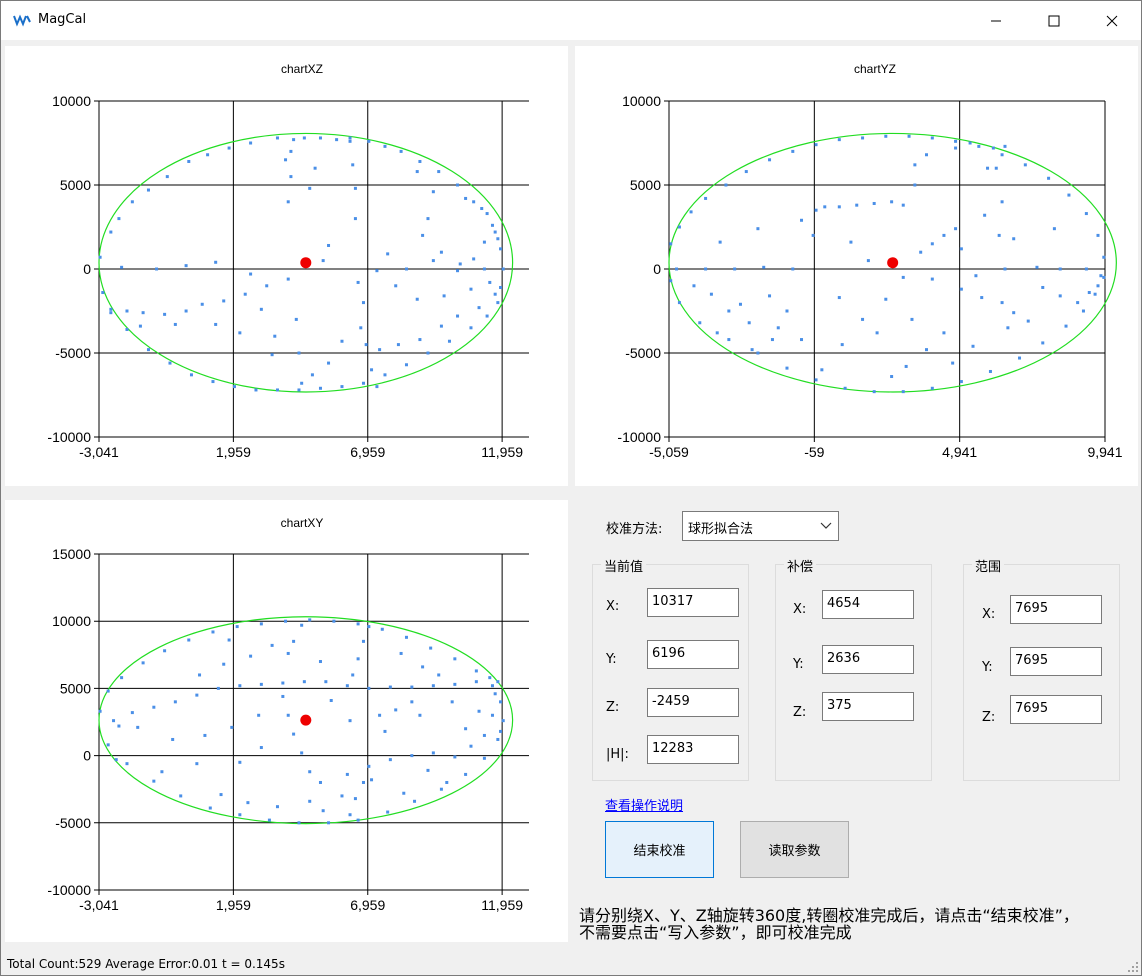 The width and height of the screenshot is (1142, 976). What do you see at coordinates (1133, 967) in the screenshot?
I see `resize-grip-icon` at bounding box center [1133, 967].